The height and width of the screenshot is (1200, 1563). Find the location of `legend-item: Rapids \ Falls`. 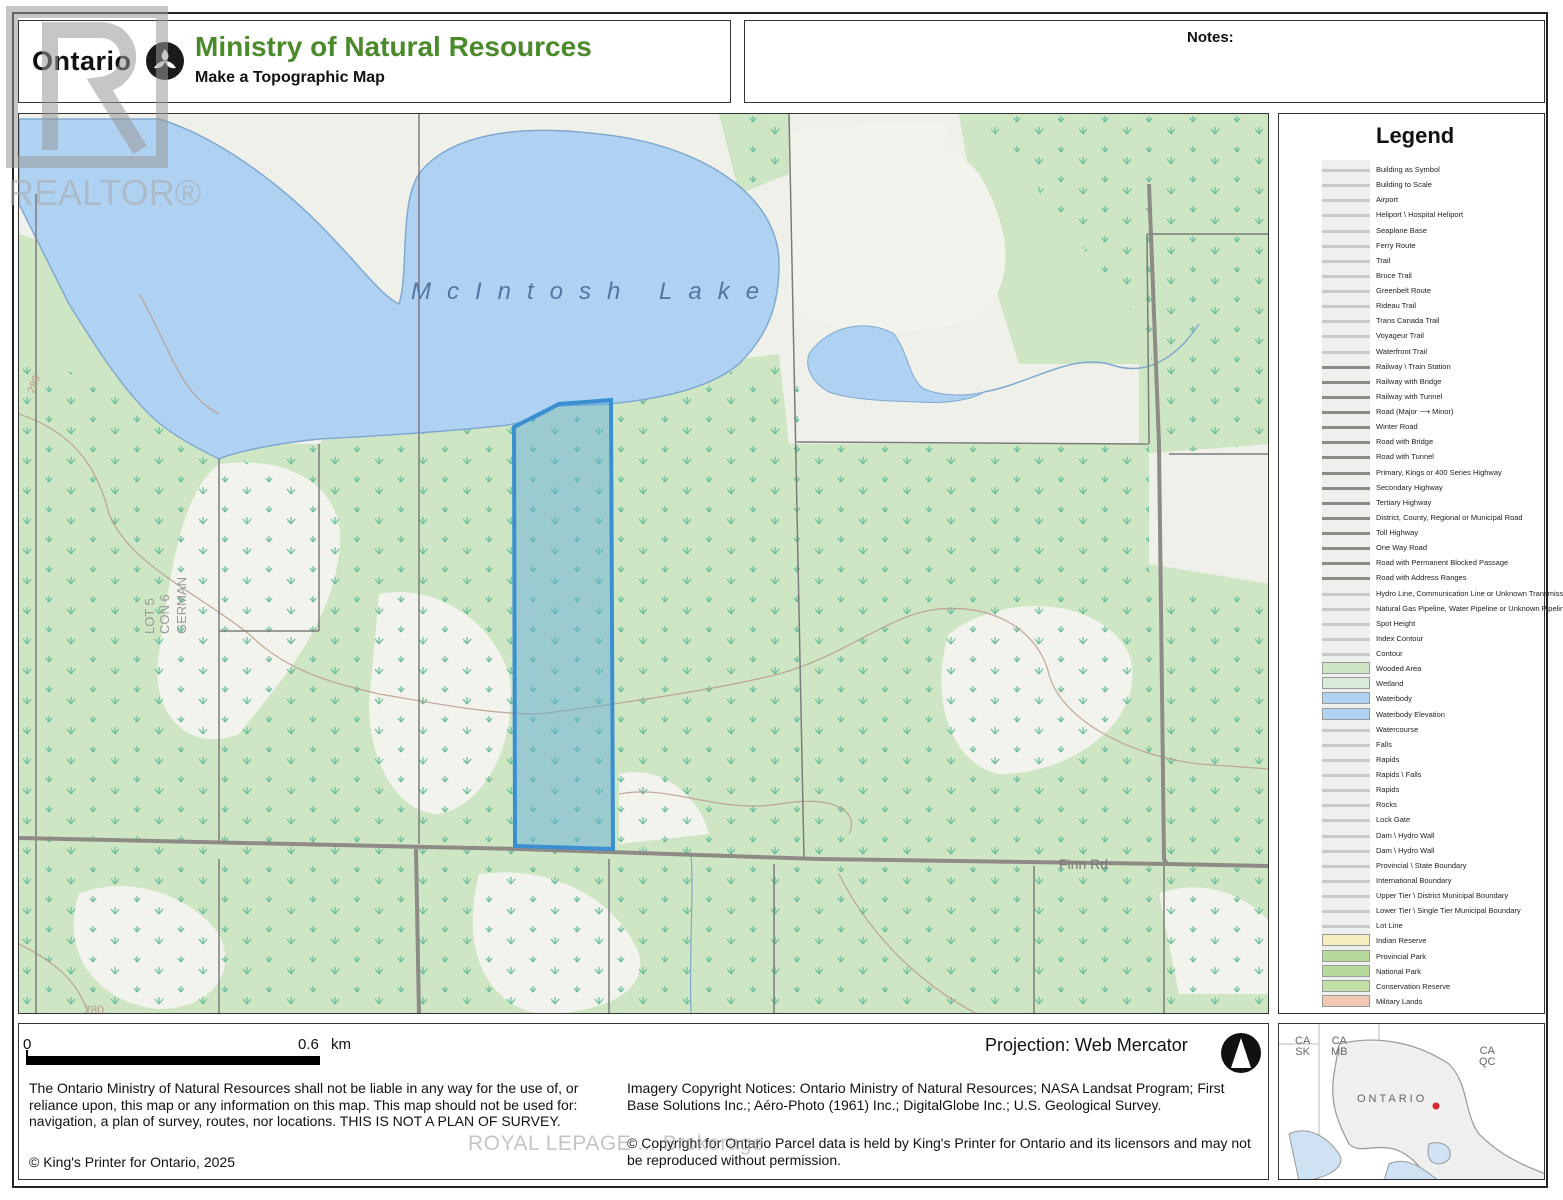

legend-item: Rapids \ Falls is located at coordinates (1399, 774).